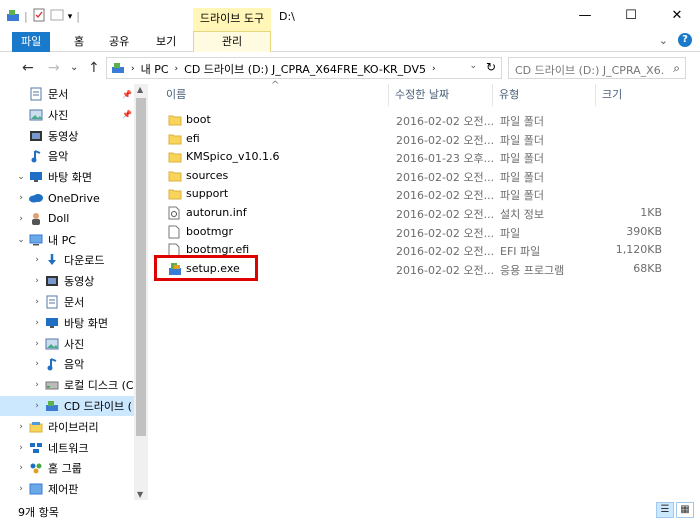  I want to click on sidebar-item: › 제어판, so click(67, 489).